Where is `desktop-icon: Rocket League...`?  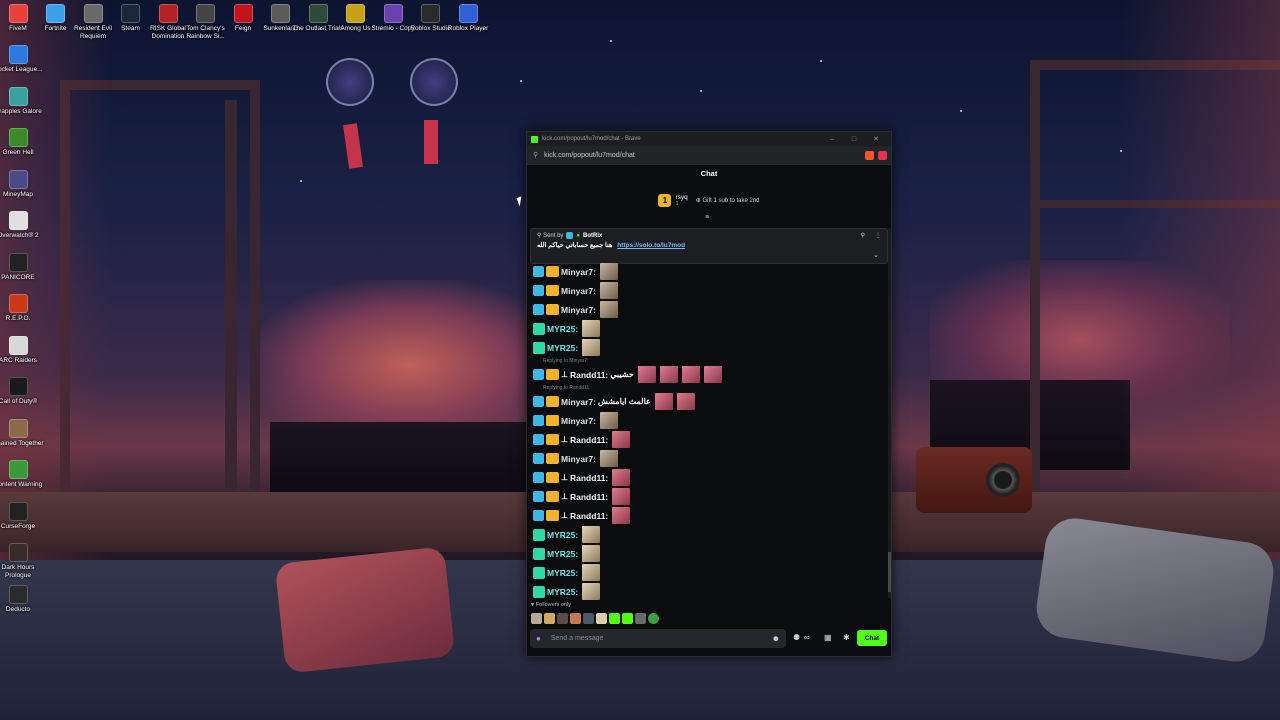
desktop-icon: Rocket League... is located at coordinates (22, 59).